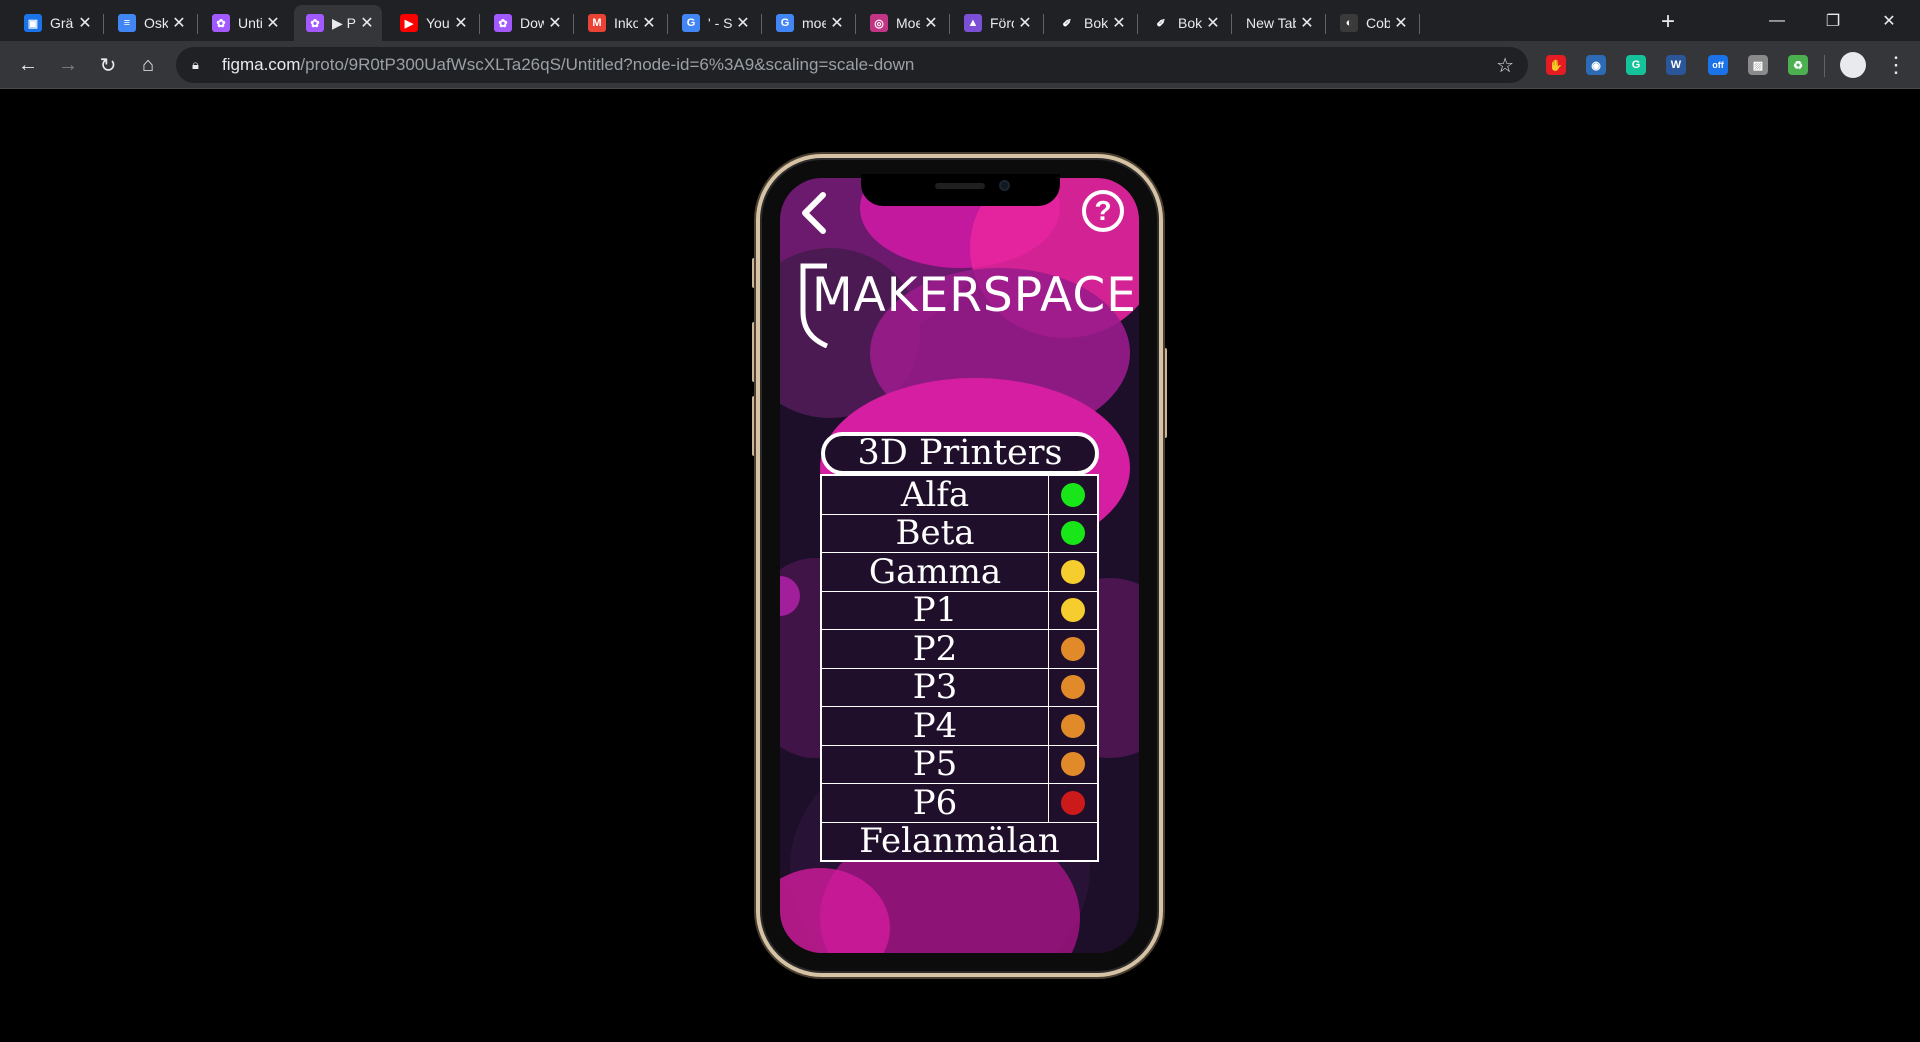 This screenshot has height=1042, width=1920. I want to click on browser-tab: G ' - Si✕, so click(714, 23).